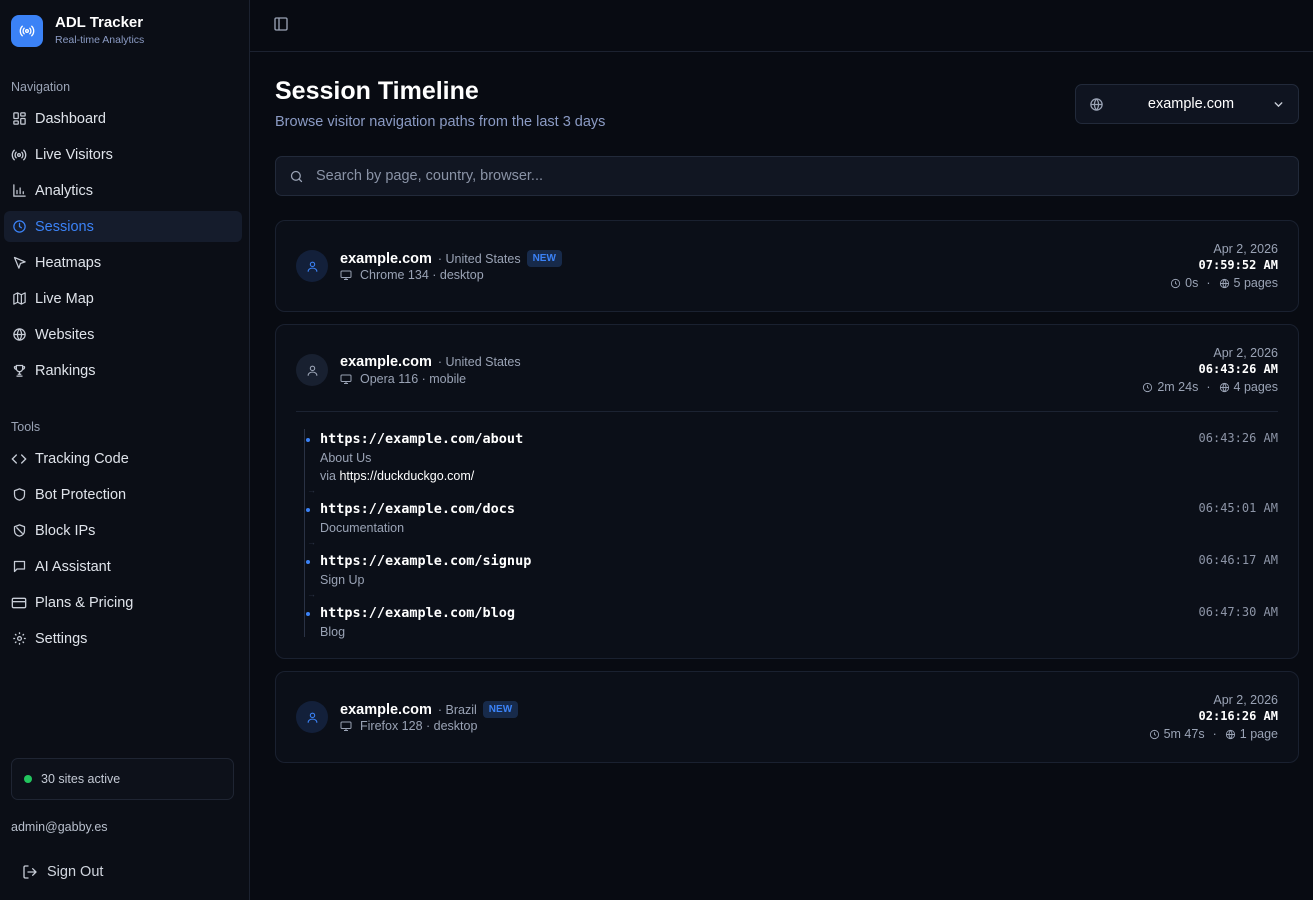 The width and height of the screenshot is (1313, 900). What do you see at coordinates (123, 638) in the screenshot?
I see `sidebar-item-settings: Settings` at bounding box center [123, 638].